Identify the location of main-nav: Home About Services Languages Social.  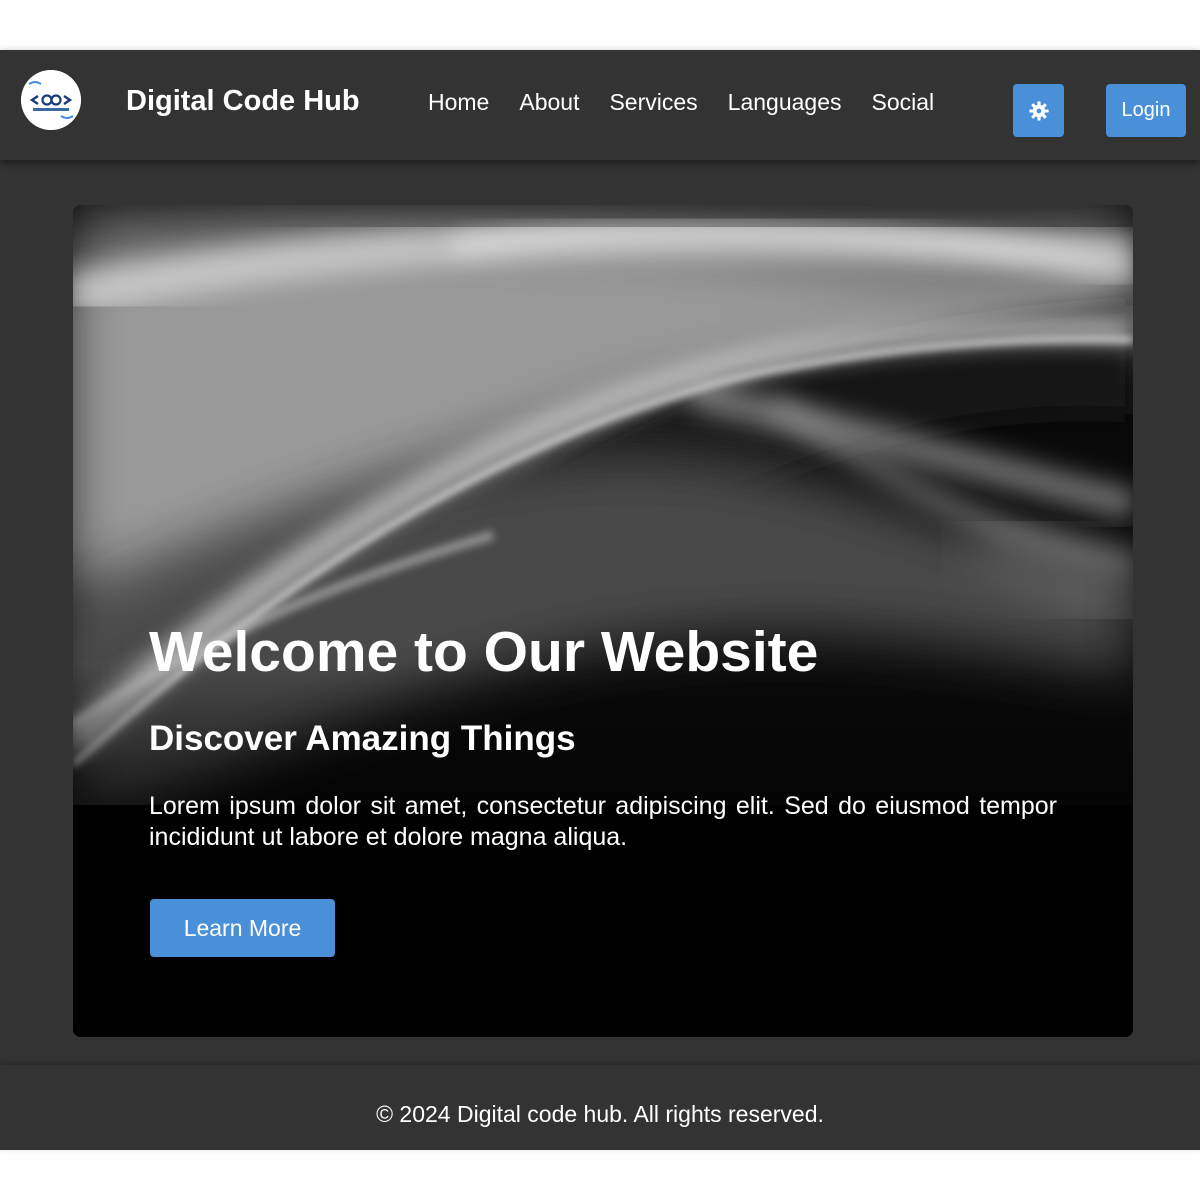
(681, 102).